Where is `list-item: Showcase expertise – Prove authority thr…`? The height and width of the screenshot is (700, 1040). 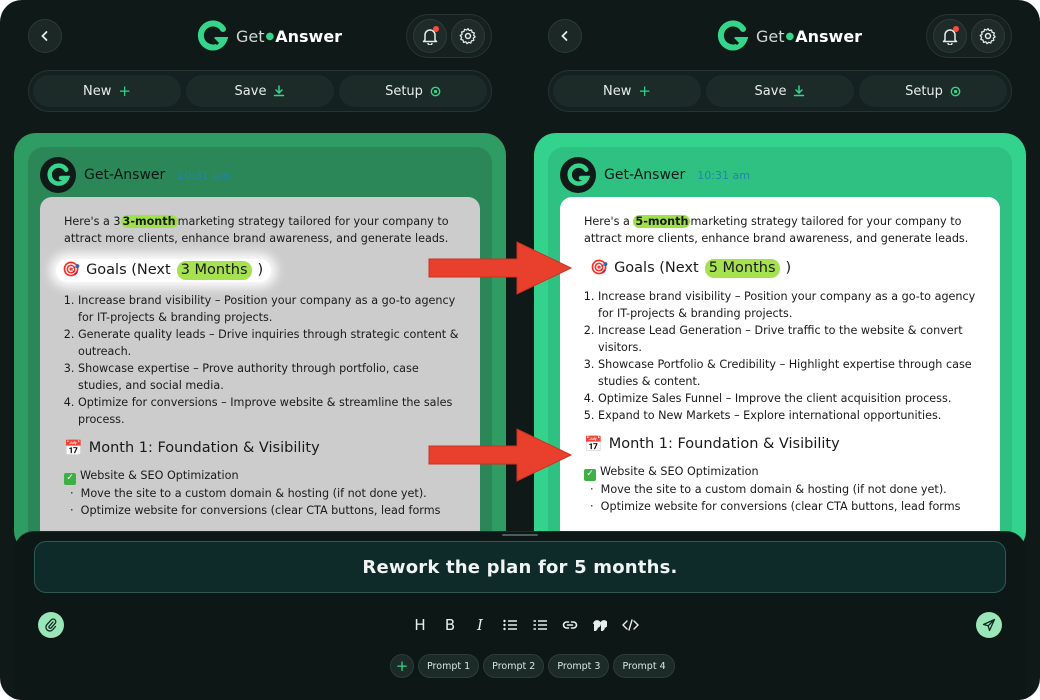 list-item: Showcase expertise – Prove authority thr… is located at coordinates (269, 377).